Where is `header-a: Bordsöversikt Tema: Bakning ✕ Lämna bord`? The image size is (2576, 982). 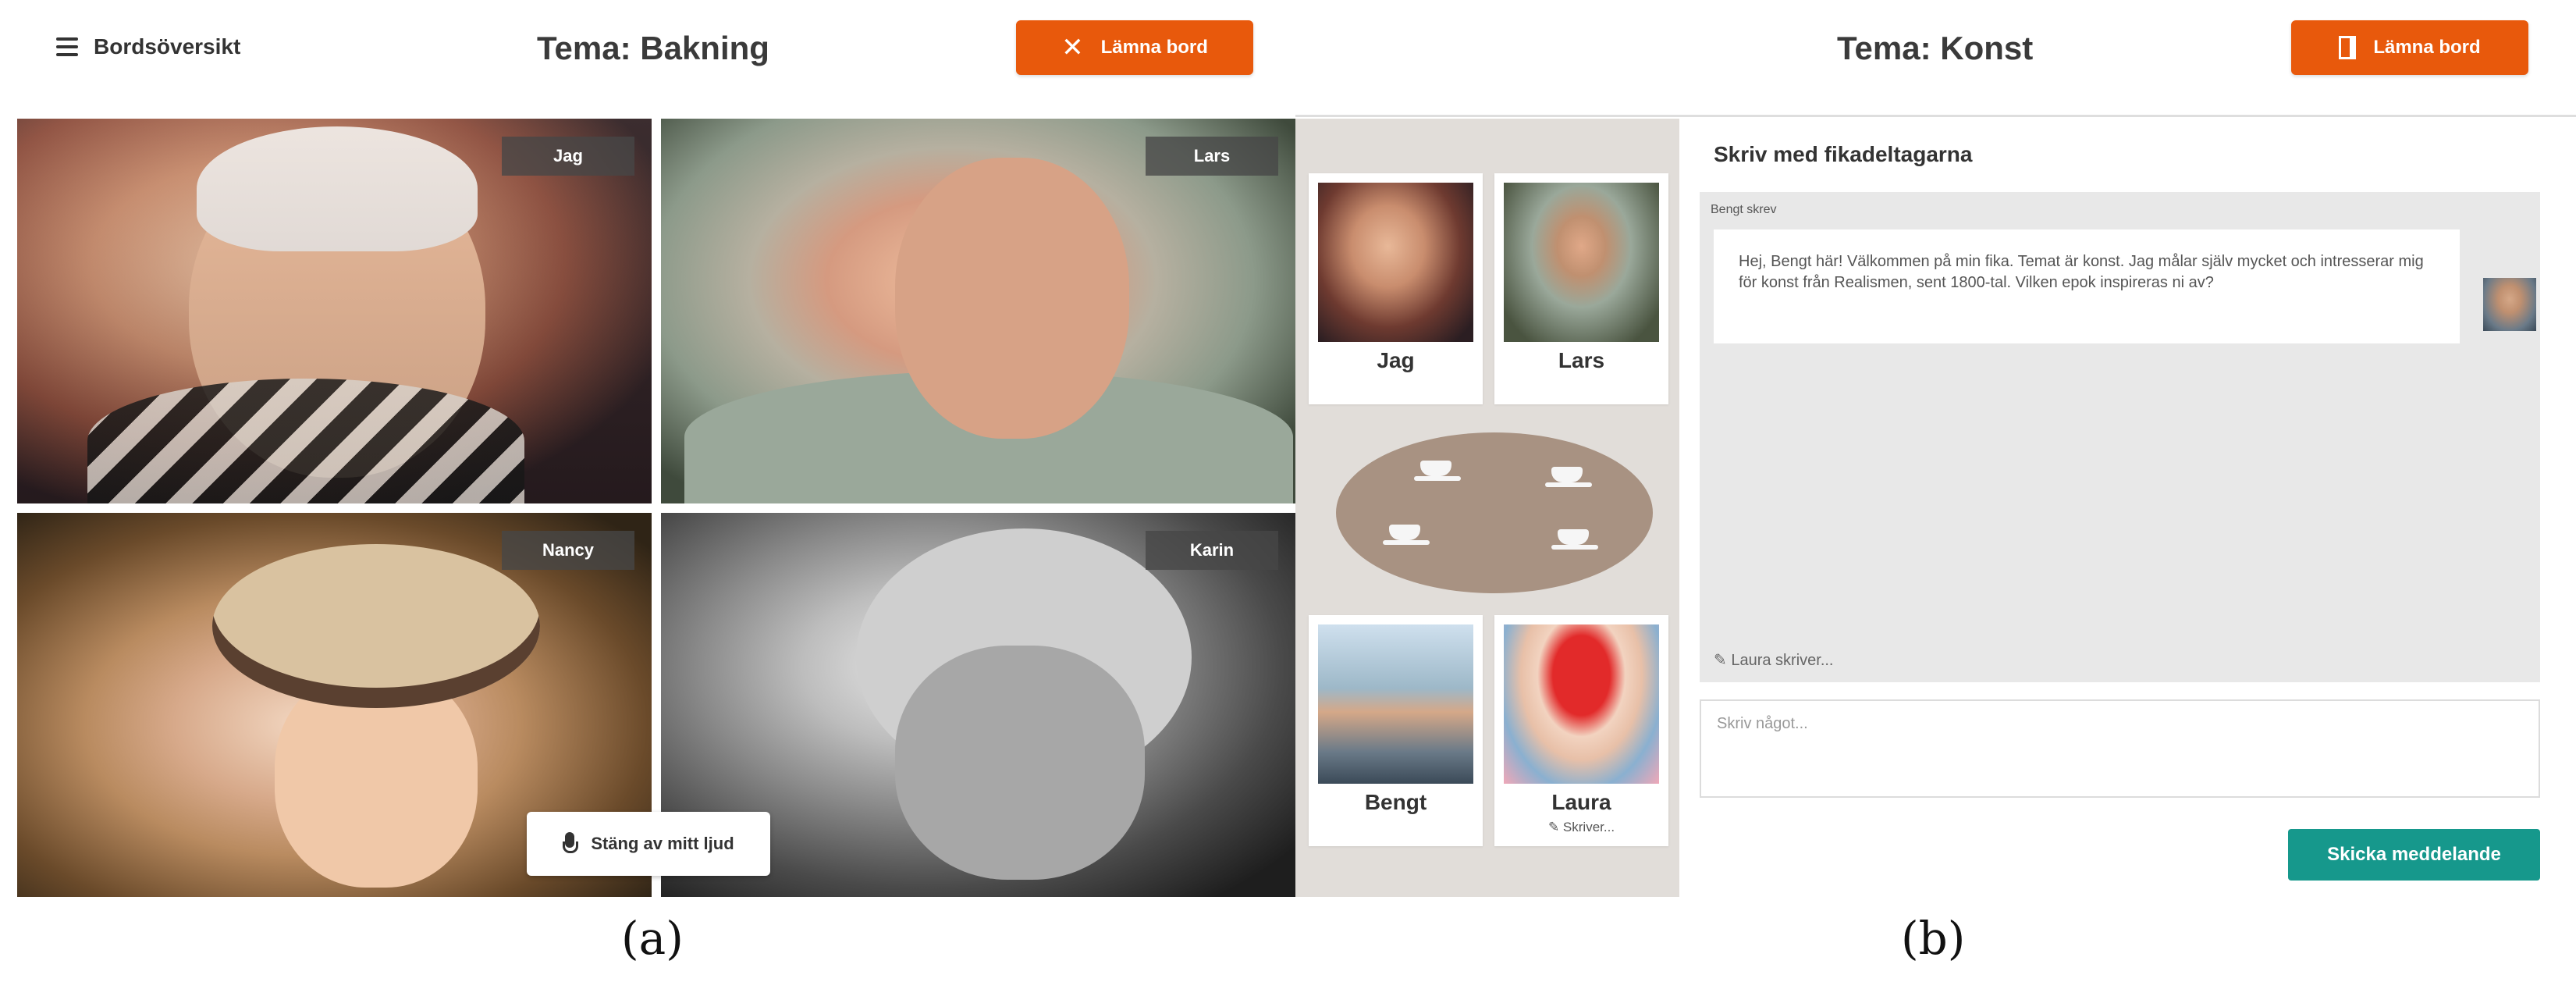
header-a: Bordsöversikt Tema: Bakning ✕ Lämna bord is located at coordinates (647, 55).